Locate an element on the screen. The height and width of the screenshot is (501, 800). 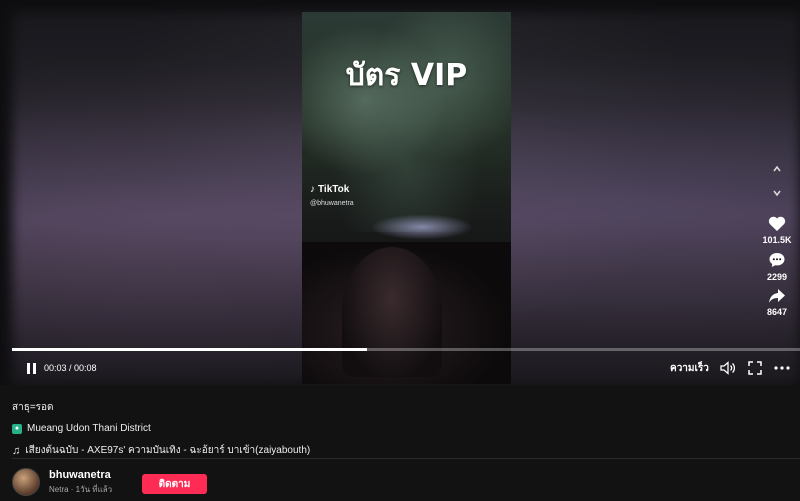
fullscreen-button is located at coordinates (755, 368).